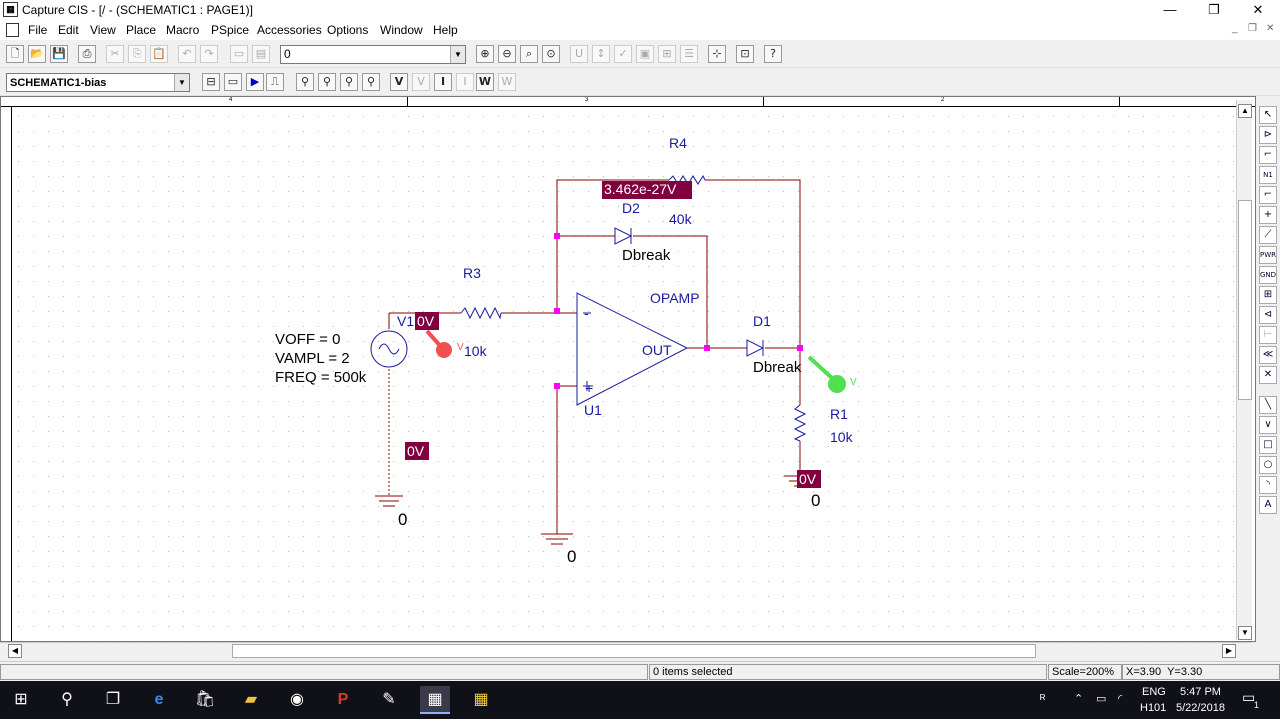 Image resolution: width=1280 pixels, height=719 pixels. What do you see at coordinates (1268, 135) in the screenshot?
I see `place-part-icon: ⊳` at bounding box center [1268, 135].